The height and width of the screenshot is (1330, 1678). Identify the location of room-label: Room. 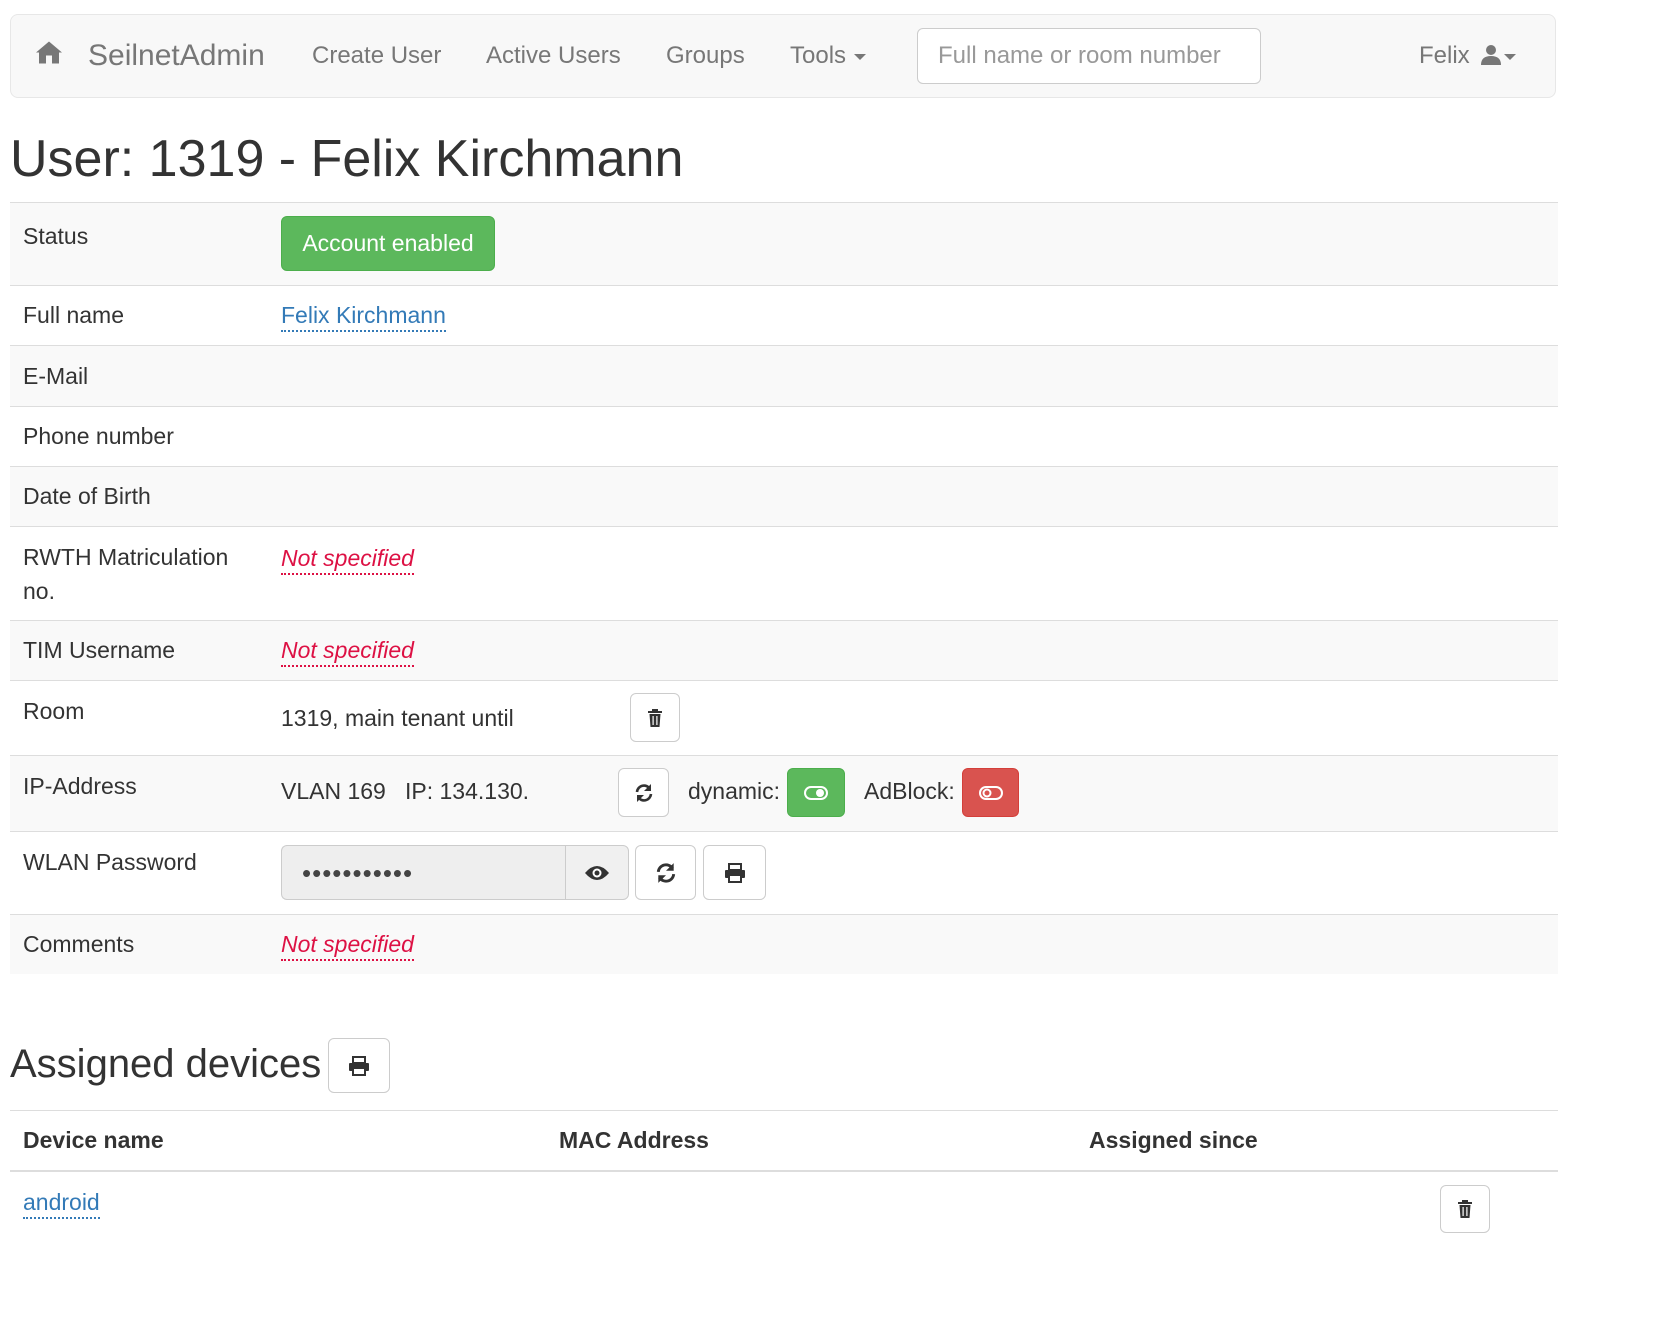
(54, 711).